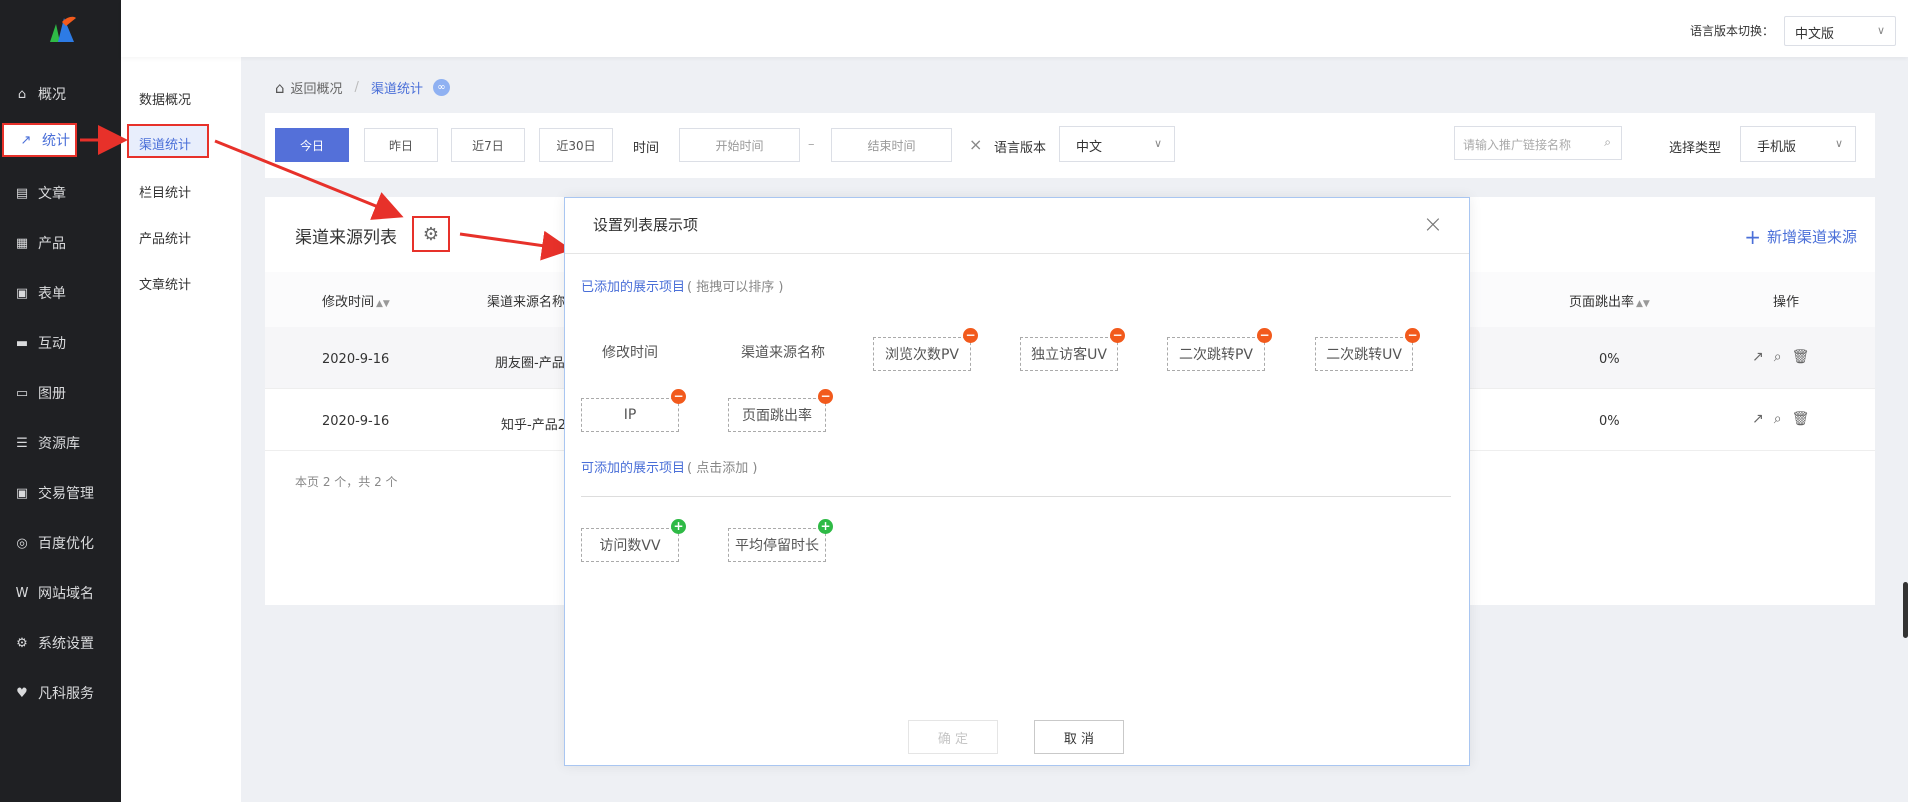  What do you see at coordinates (1079, 737) in the screenshot?
I see `cancel-button: 取 消` at bounding box center [1079, 737].